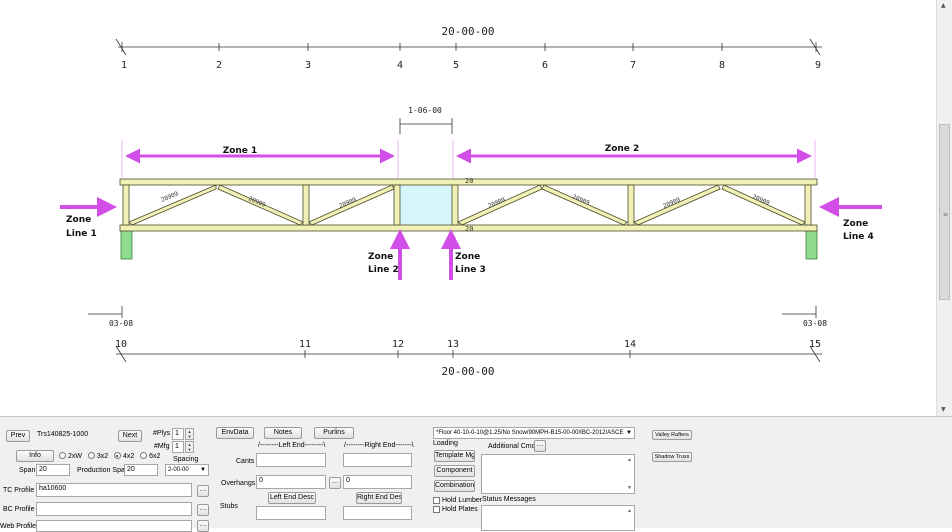 This screenshot has width=952, height=532. What do you see at coordinates (471, 65) in the screenshot?
I see `top-panel-point-labels: 1 2 3 4 5 6 7 8 9` at bounding box center [471, 65].